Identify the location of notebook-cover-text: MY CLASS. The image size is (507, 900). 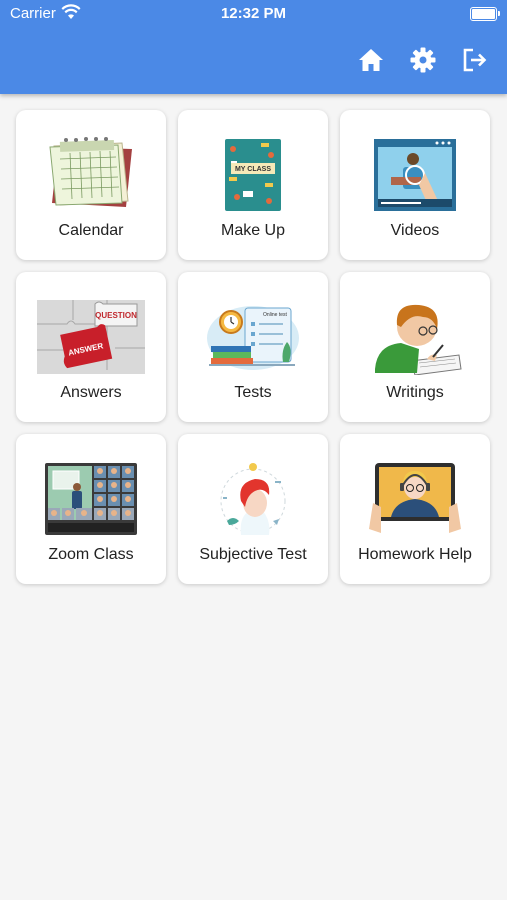
(253, 169).